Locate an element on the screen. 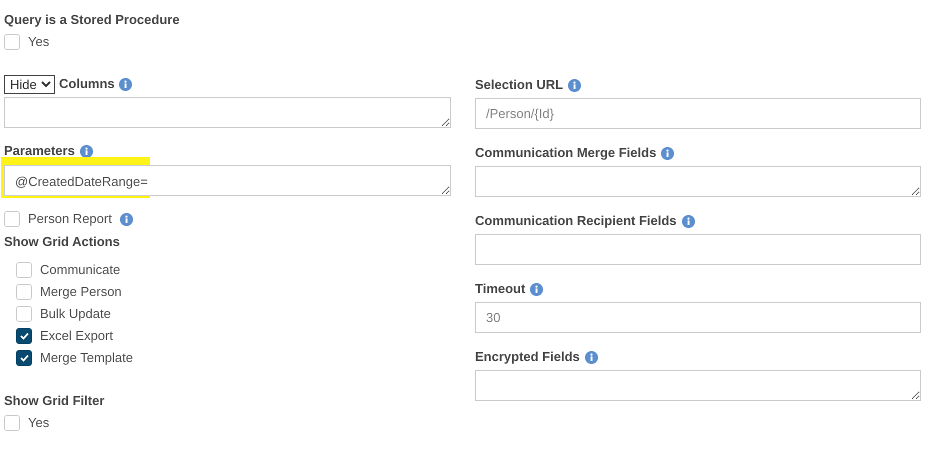  field-label: Timeout is located at coordinates (500, 289).